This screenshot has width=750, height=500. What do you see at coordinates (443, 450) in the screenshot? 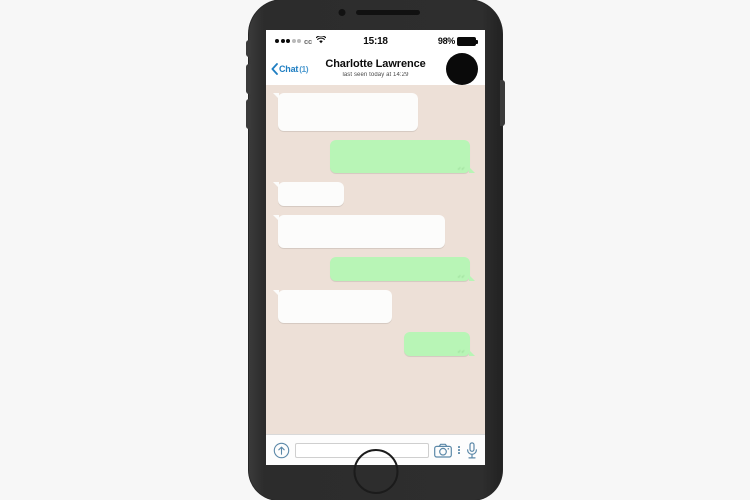
I see `camera-icon` at bounding box center [443, 450].